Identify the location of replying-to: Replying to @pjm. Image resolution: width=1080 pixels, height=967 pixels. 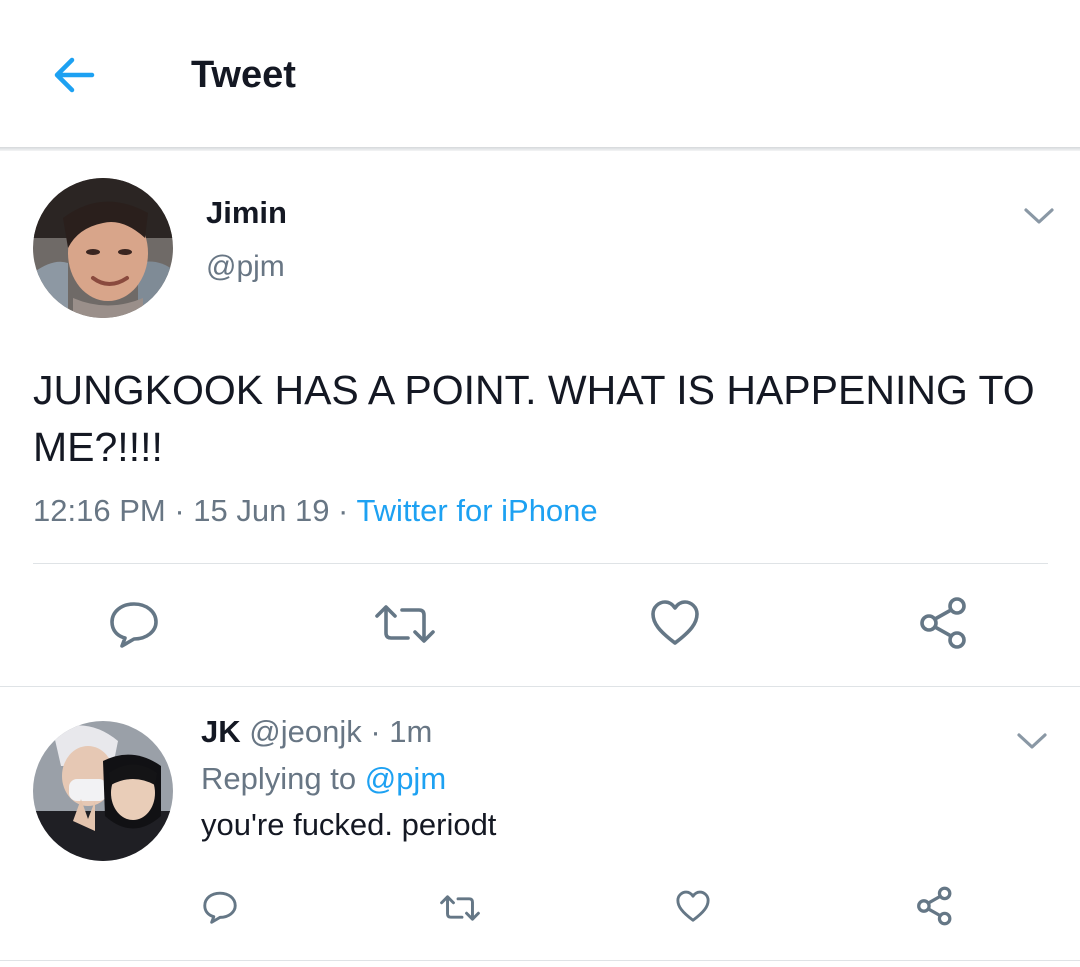
(323, 779).